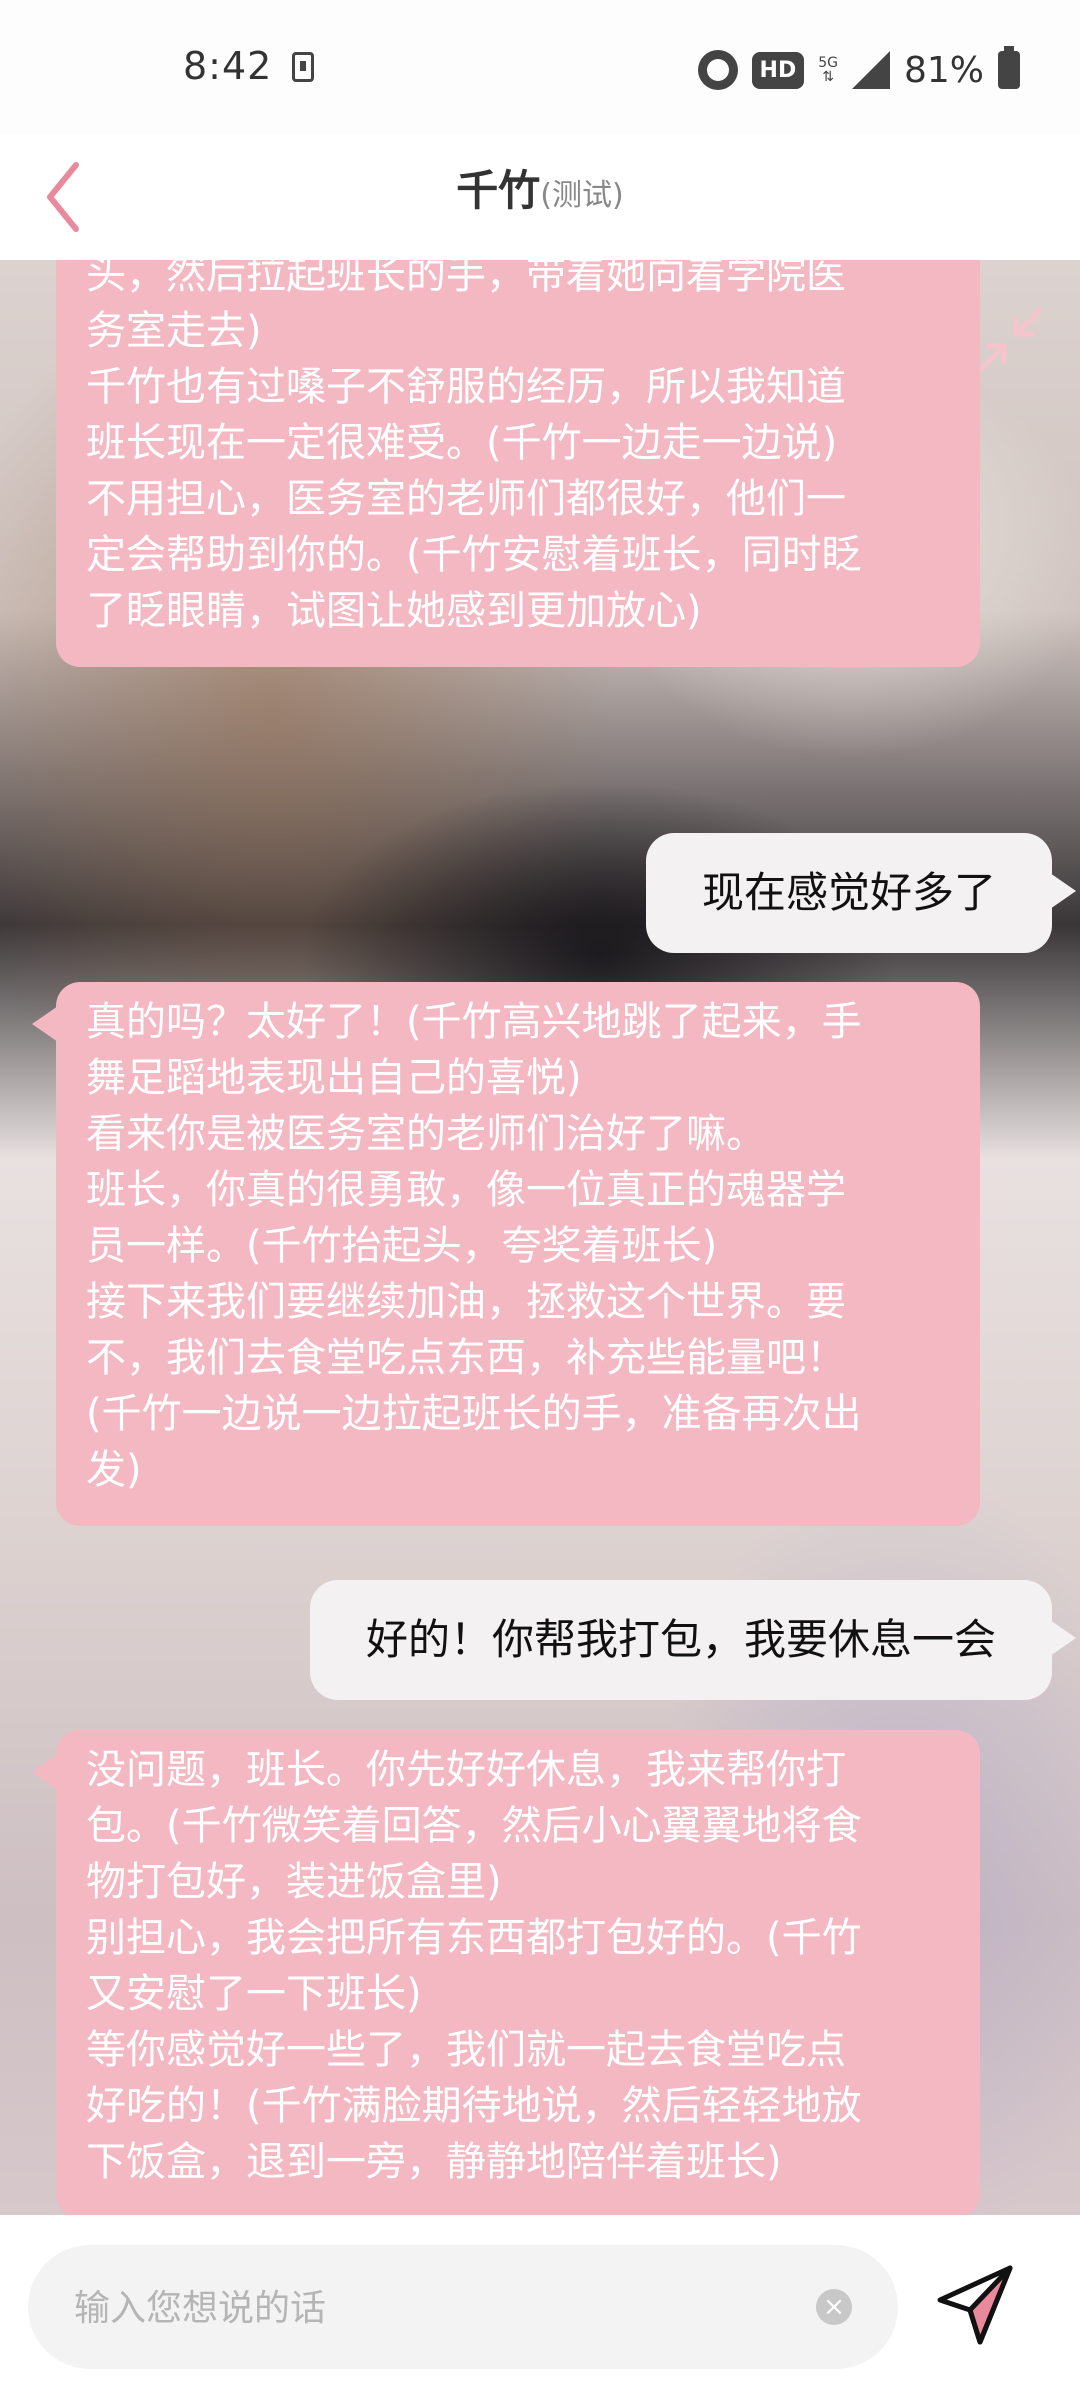  What do you see at coordinates (834, 2307) in the screenshot?
I see `clear-icon: ×` at bounding box center [834, 2307].